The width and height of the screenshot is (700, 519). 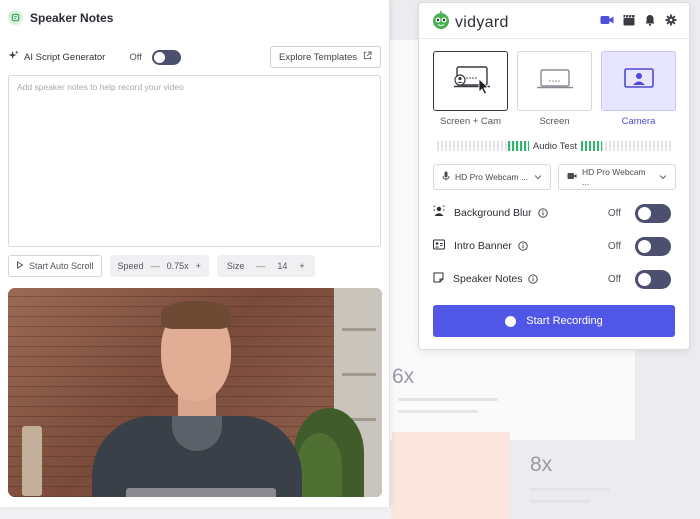 I want to click on record-dot-icon, so click(x=511, y=321).